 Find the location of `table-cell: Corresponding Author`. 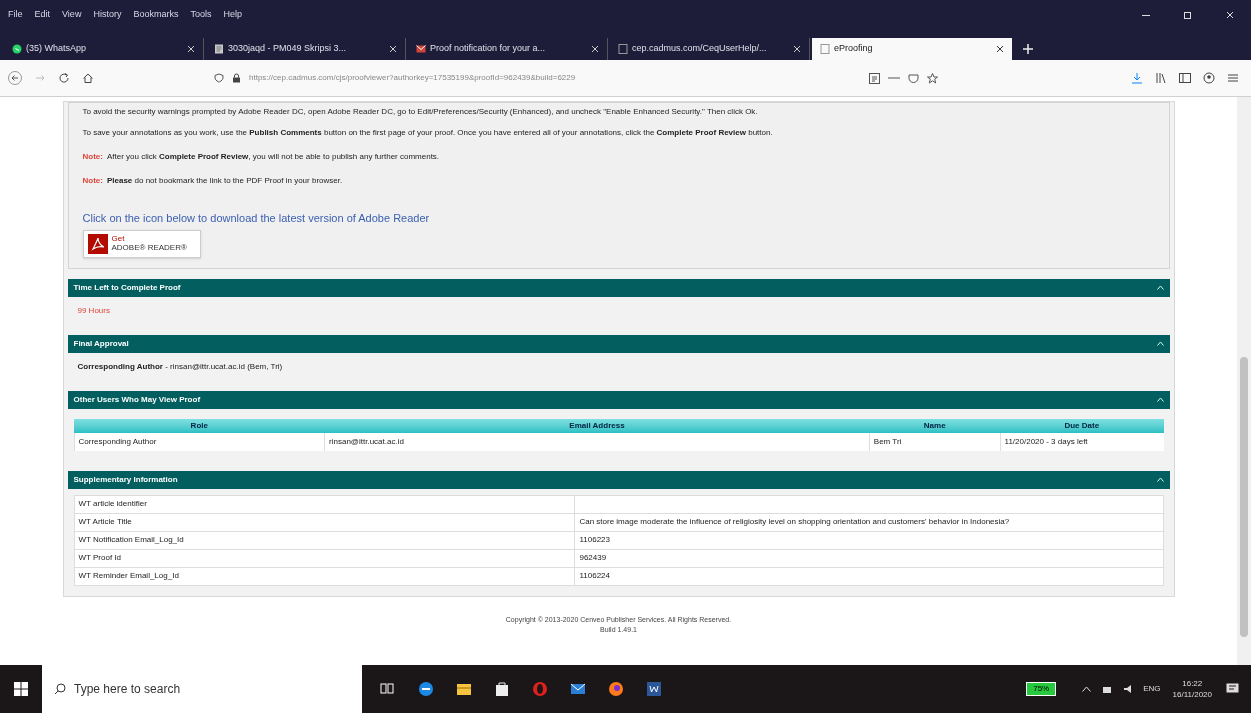

table-cell: Corresponding Author is located at coordinates (199, 441).